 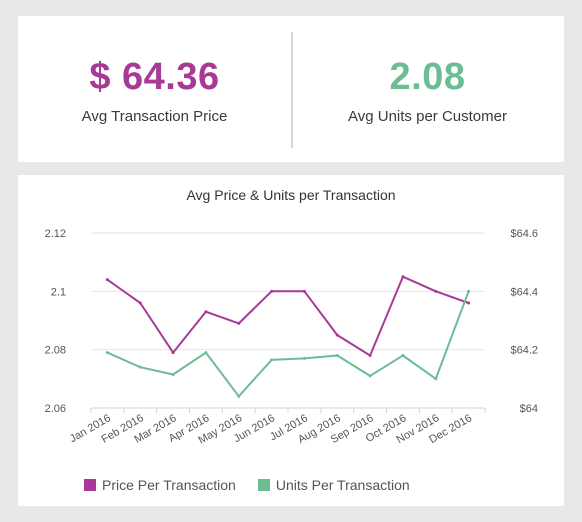 I want to click on kpi-value: 2.08, so click(x=427, y=77).